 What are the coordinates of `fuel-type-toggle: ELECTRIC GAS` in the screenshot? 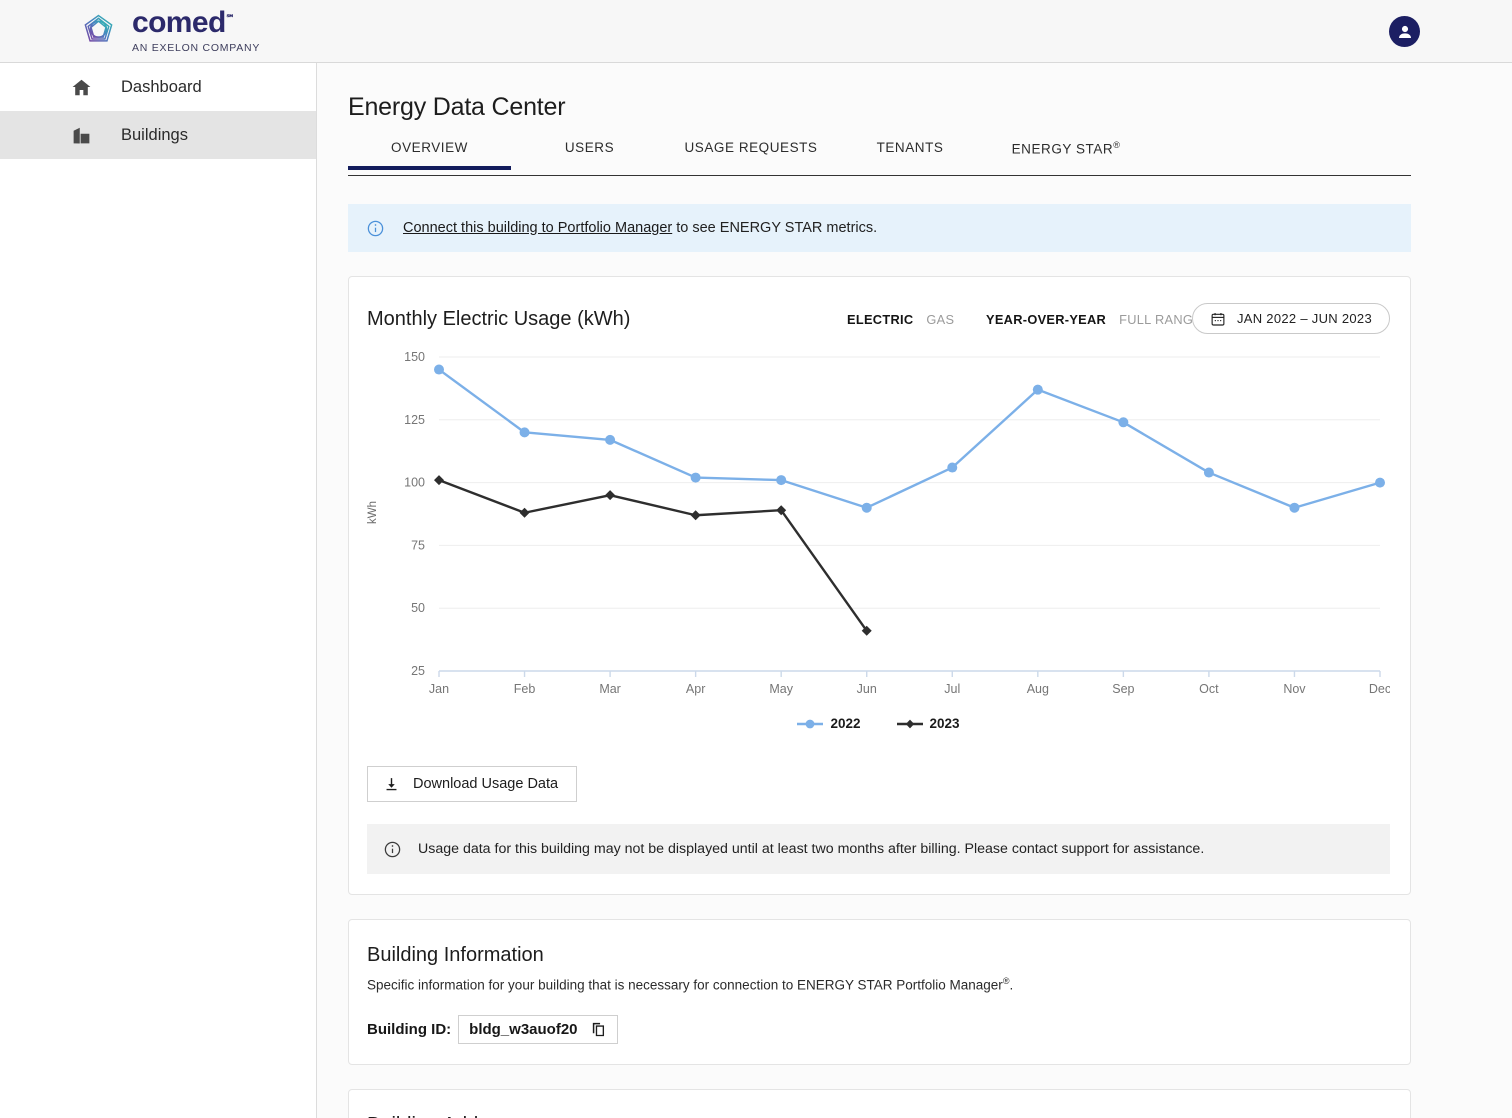 It's located at (900, 319).